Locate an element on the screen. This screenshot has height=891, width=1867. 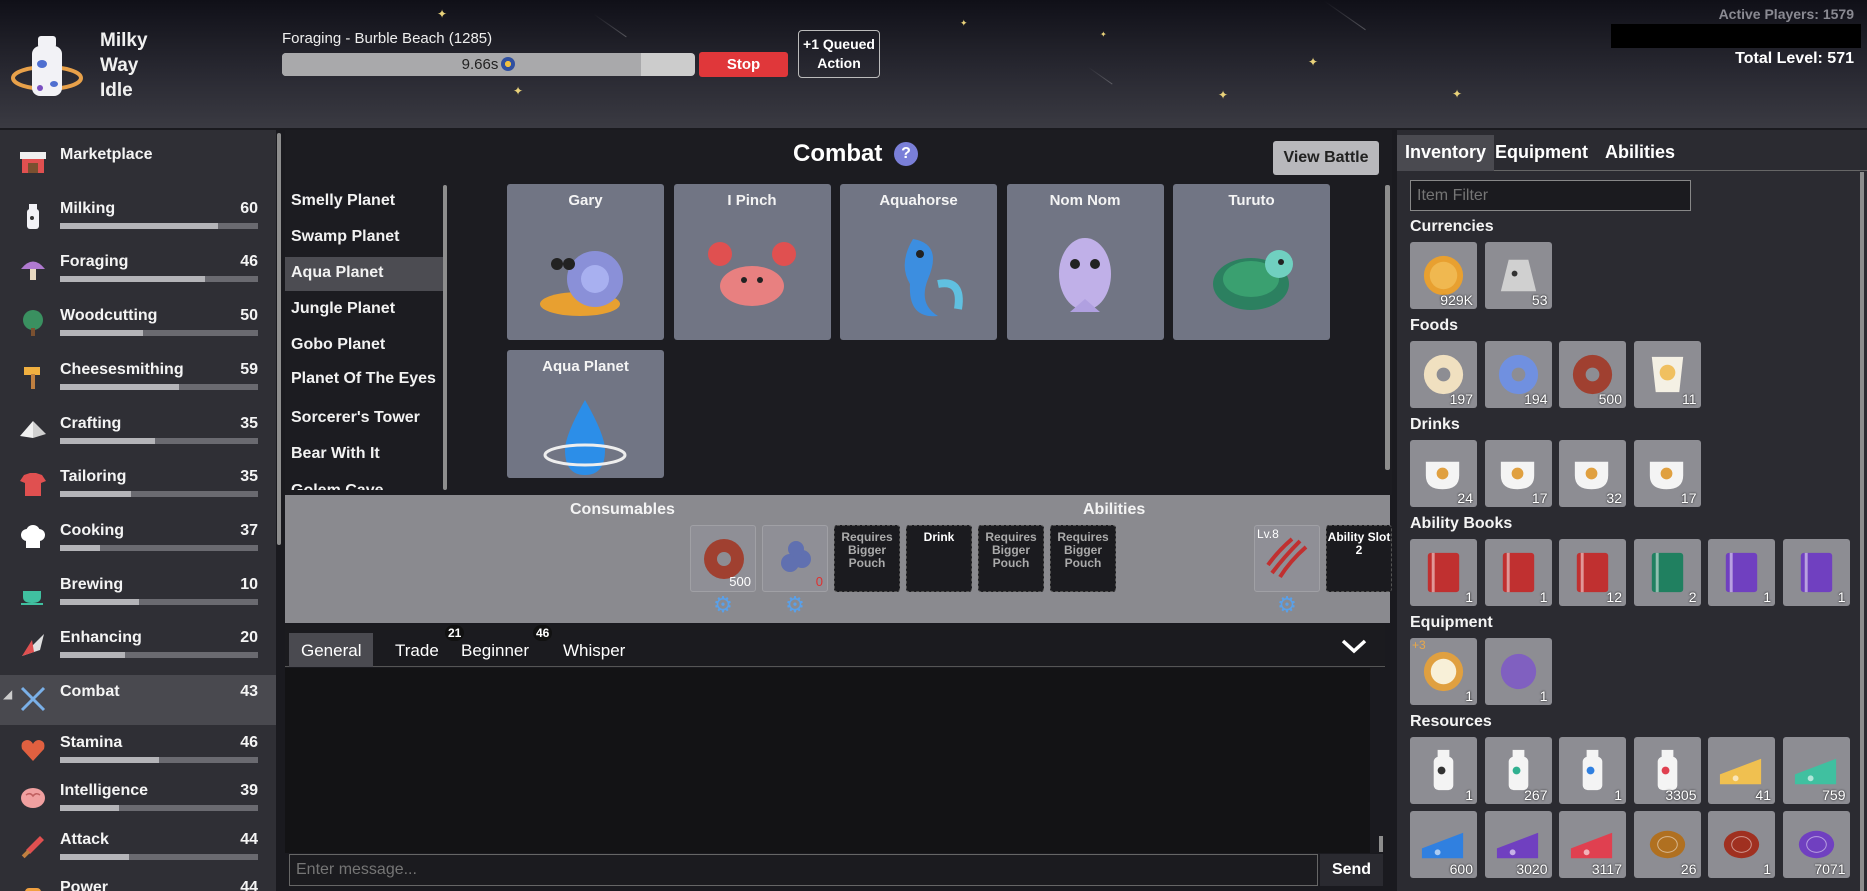
inventory-item: 32 is located at coordinates (1592, 473).